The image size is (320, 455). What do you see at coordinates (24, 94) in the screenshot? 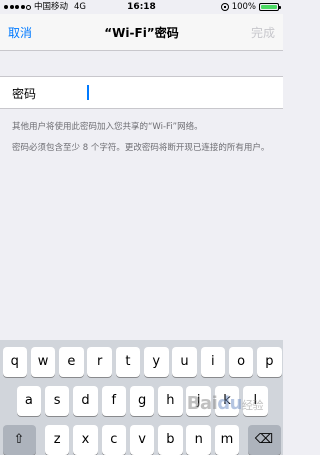
I see `password-label: 密码` at bounding box center [24, 94].